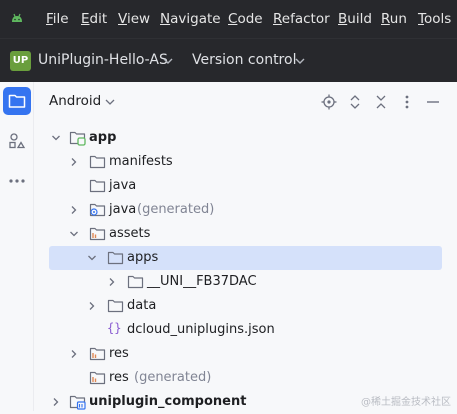 The width and height of the screenshot is (457, 414). What do you see at coordinates (142, 305) in the screenshot?
I see `tree-item-label: data` at bounding box center [142, 305].